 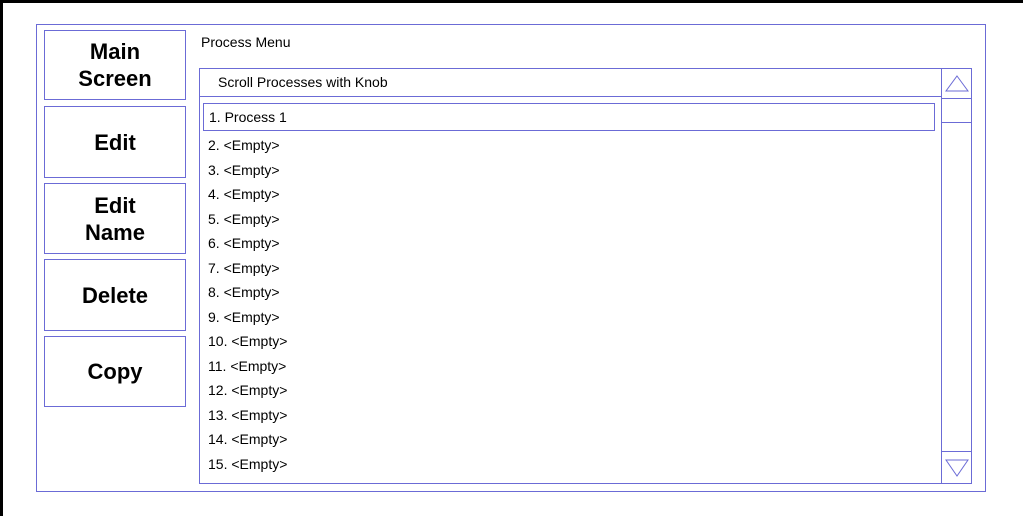 What do you see at coordinates (569, 145) in the screenshot?
I see `list-item: 2. <Empty>` at bounding box center [569, 145].